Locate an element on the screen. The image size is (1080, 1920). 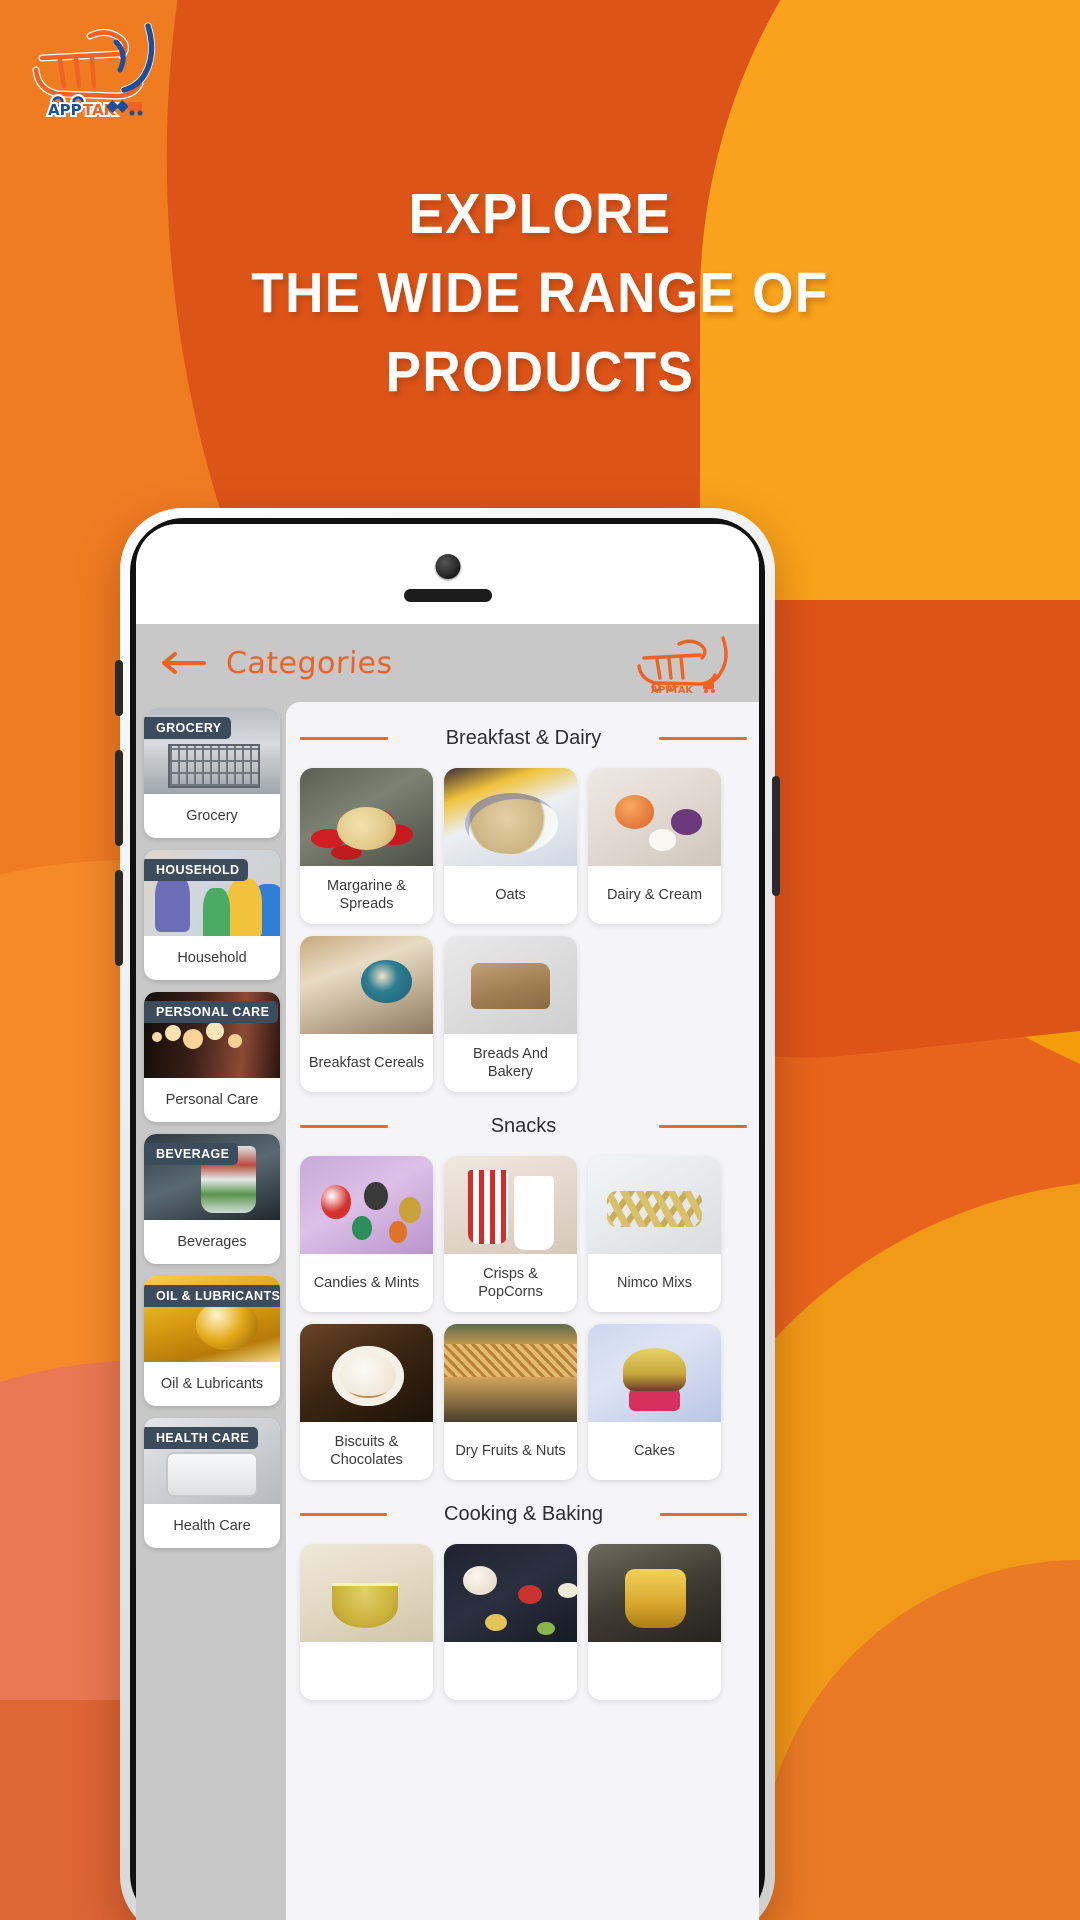
tile-oats: Oats is located at coordinates (510, 846).